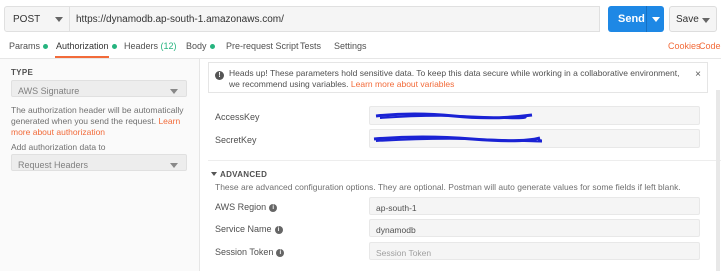  I want to click on session-token-text: Session Token, so click(244, 252).